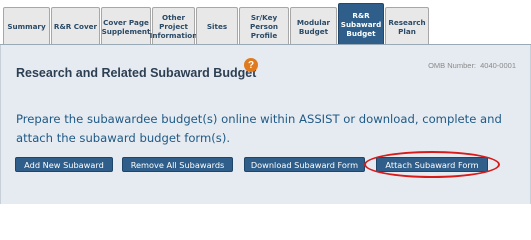 Image resolution: width=531 pixels, height=240 pixels. What do you see at coordinates (304, 164) in the screenshot?
I see `download-subaward-form-button: Download Subaward Form` at bounding box center [304, 164].